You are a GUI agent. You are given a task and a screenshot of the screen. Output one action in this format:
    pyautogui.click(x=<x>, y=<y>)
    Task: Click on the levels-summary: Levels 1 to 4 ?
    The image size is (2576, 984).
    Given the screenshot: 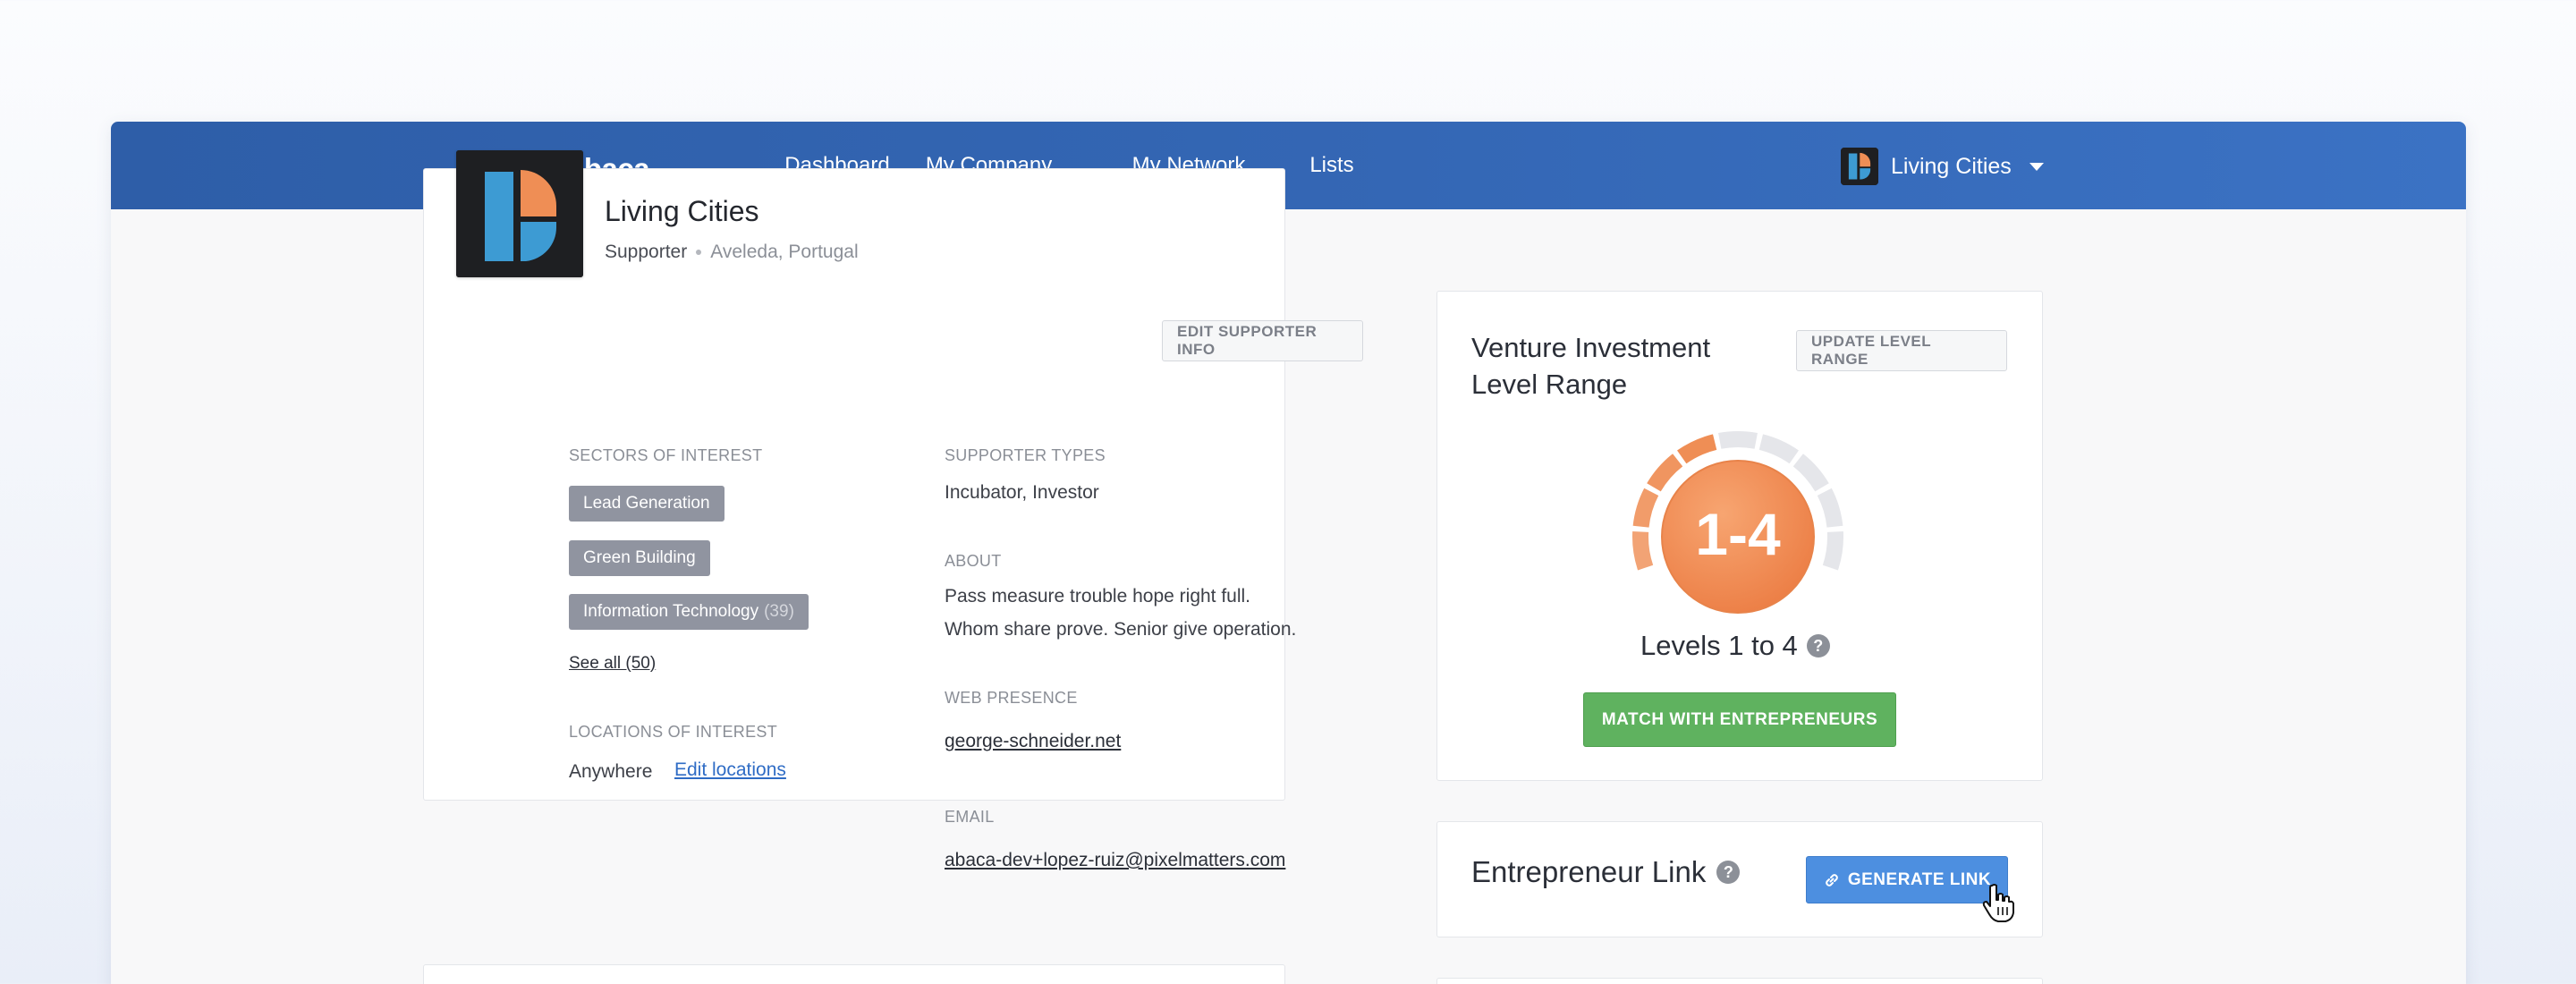 What is the action you would take?
    pyautogui.click(x=1735, y=646)
    